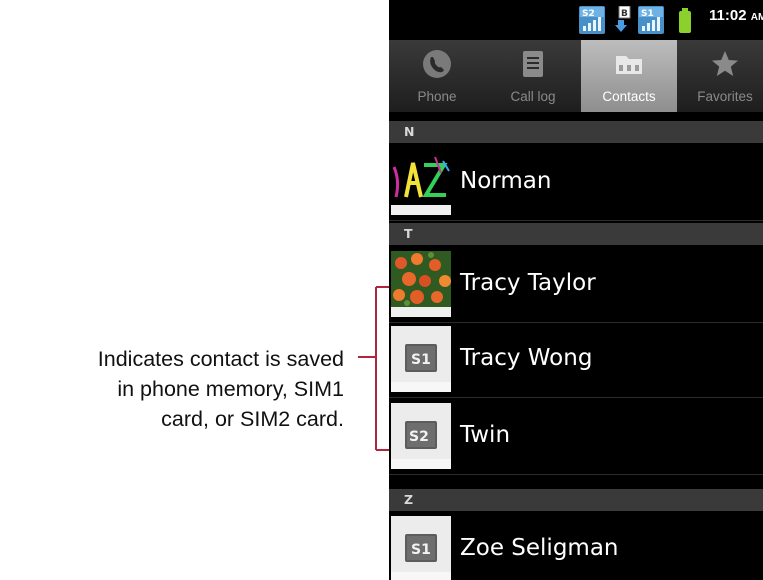 This screenshot has height=580, width=763. I want to click on tab-favorites: Favorites, so click(720, 76).